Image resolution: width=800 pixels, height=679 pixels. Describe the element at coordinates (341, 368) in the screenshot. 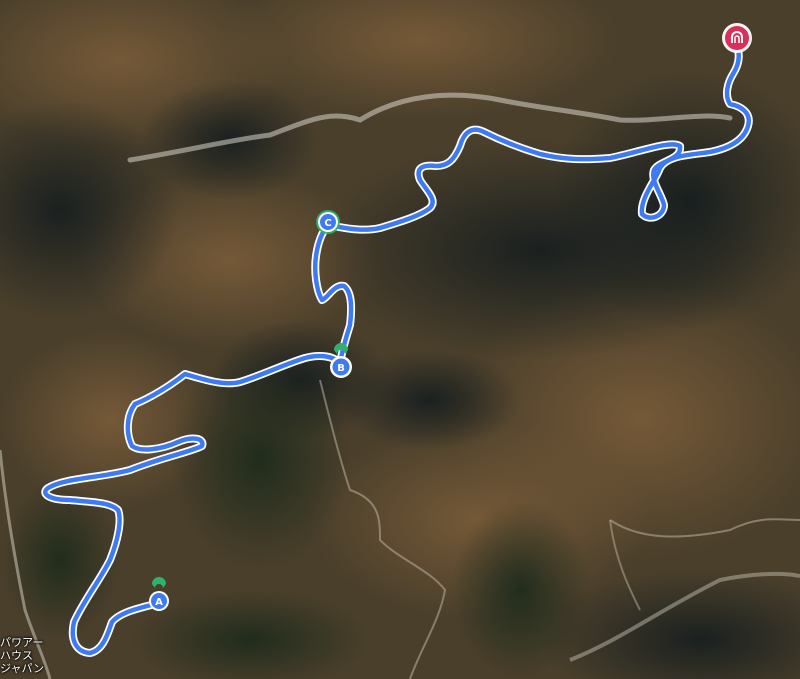

I see `waypoint-b-label: B` at that location.